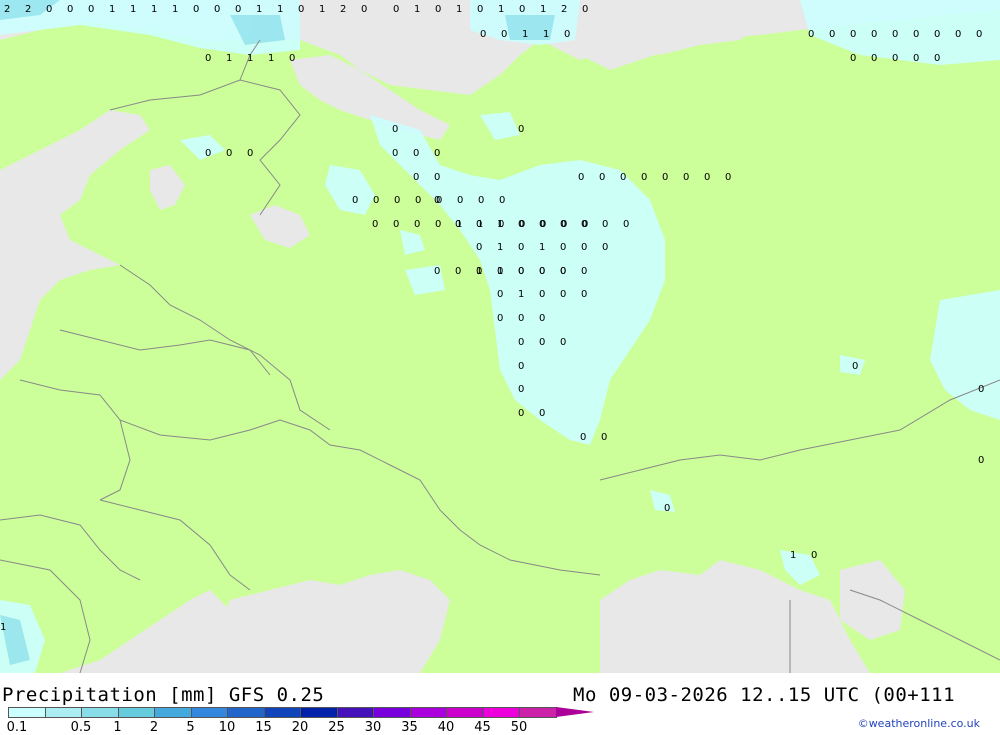  What do you see at coordinates (919, 723) in the screenshot?
I see `credit-link: ©weatheronline.co.uk` at bounding box center [919, 723].